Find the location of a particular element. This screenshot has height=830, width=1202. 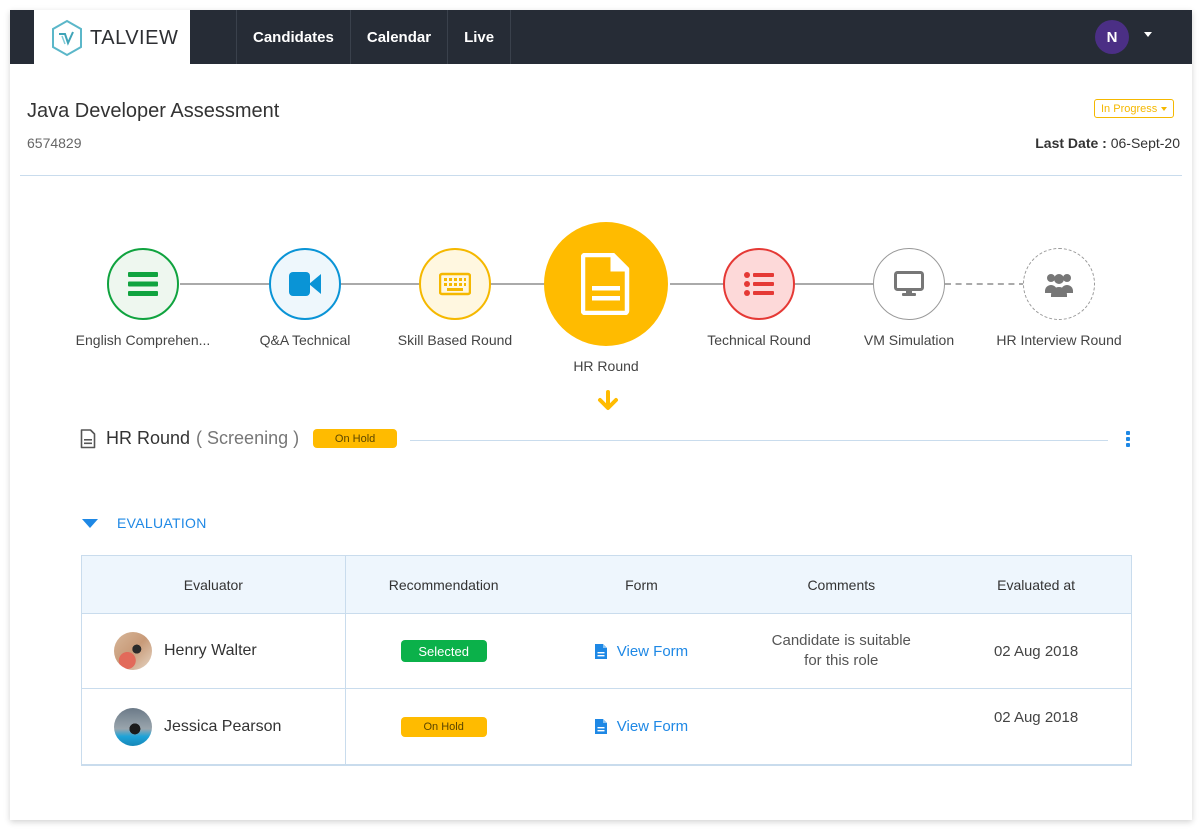

evaluator-cell: Henry Walter is located at coordinates (214, 651).